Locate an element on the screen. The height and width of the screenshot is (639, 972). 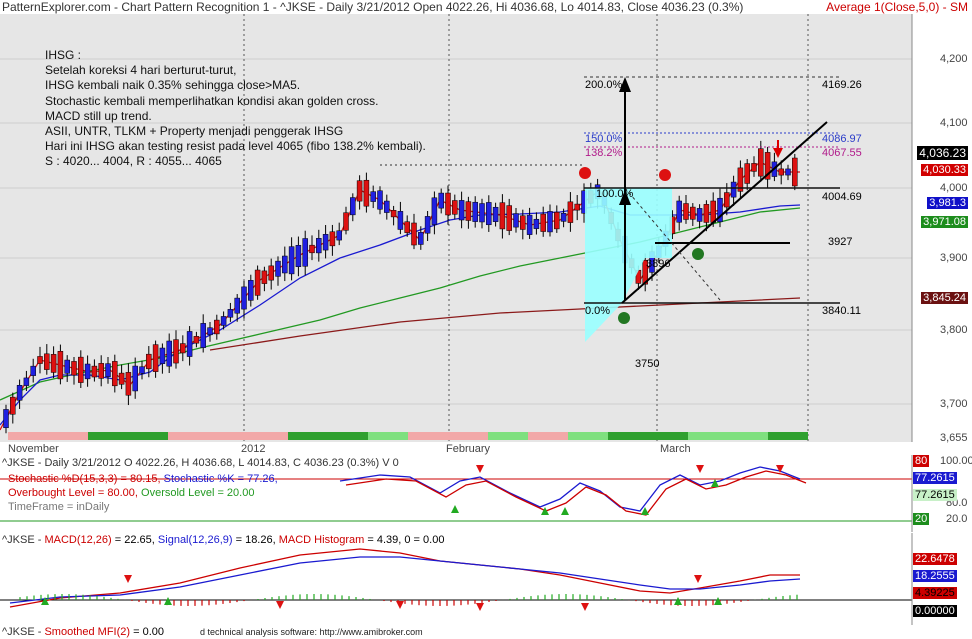
fib-100: 100.0% is located at coordinates (615, 194).